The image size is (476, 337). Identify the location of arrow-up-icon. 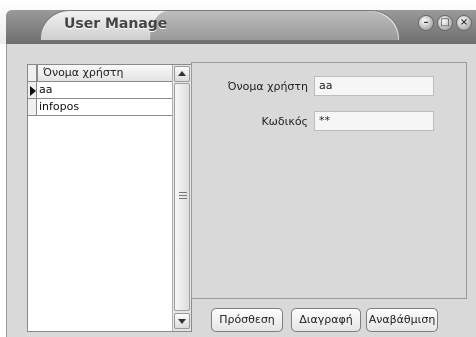
(182, 74).